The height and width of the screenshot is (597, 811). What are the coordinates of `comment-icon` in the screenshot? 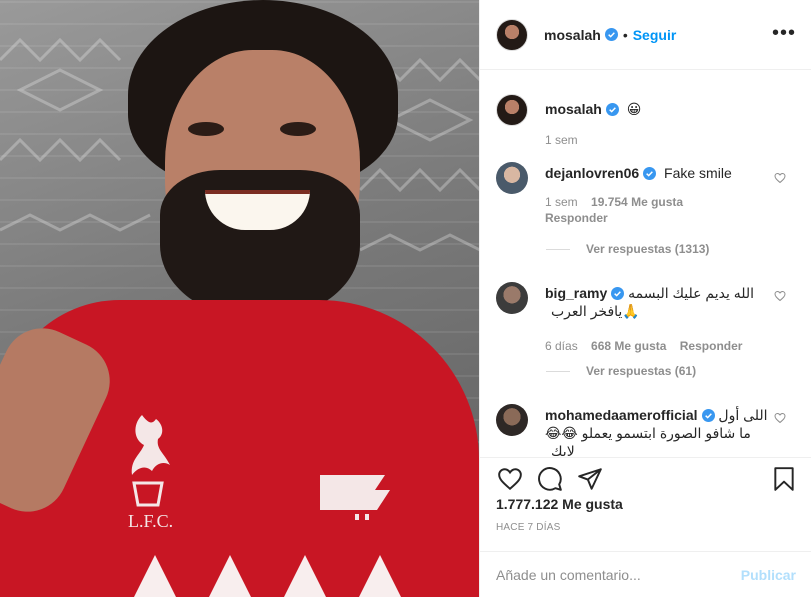 It's located at (550, 479).